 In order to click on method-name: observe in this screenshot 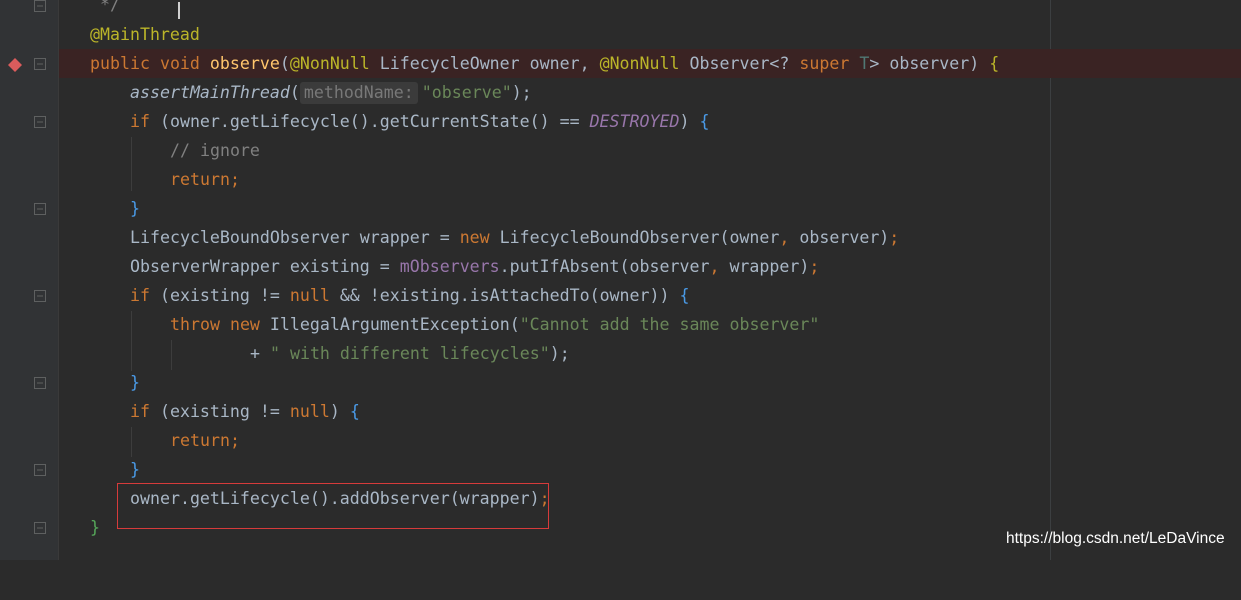, I will do `click(244, 63)`.